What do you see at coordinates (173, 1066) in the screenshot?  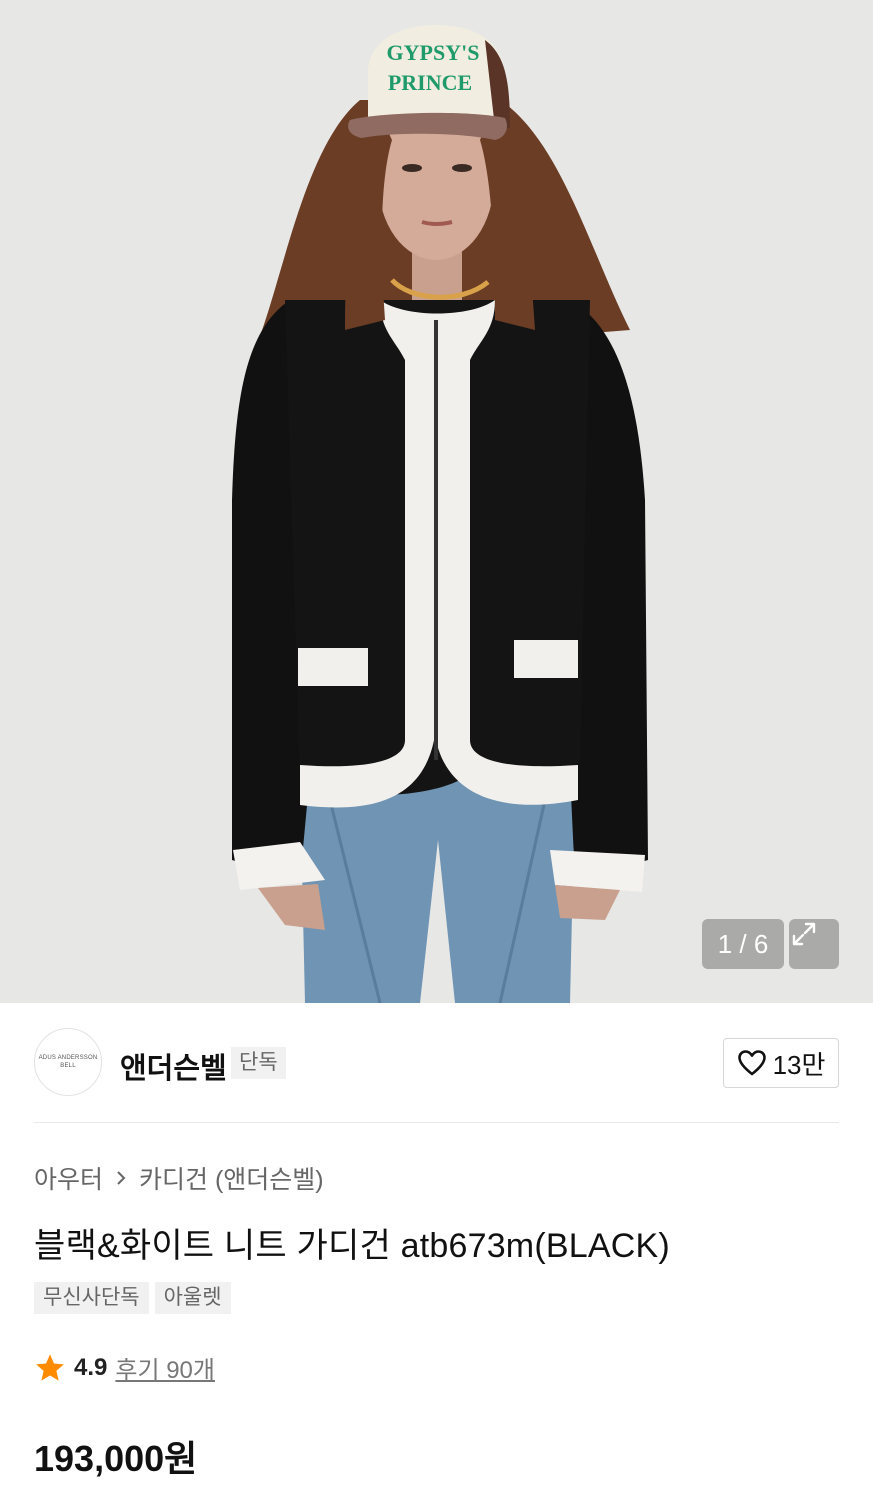 I see `brand-name: 앤더슨벨` at bounding box center [173, 1066].